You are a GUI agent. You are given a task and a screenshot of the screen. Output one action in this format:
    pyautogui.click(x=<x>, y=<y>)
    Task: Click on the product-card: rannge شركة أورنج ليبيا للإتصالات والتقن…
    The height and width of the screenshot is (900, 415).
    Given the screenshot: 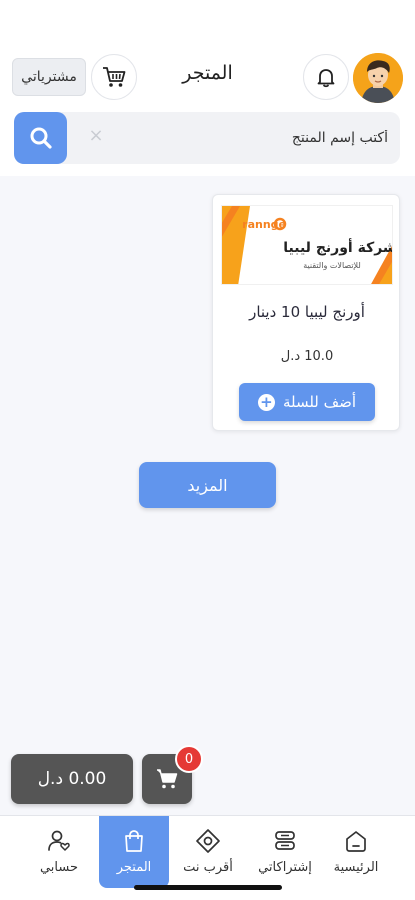 What is the action you would take?
    pyautogui.click(x=306, y=312)
    